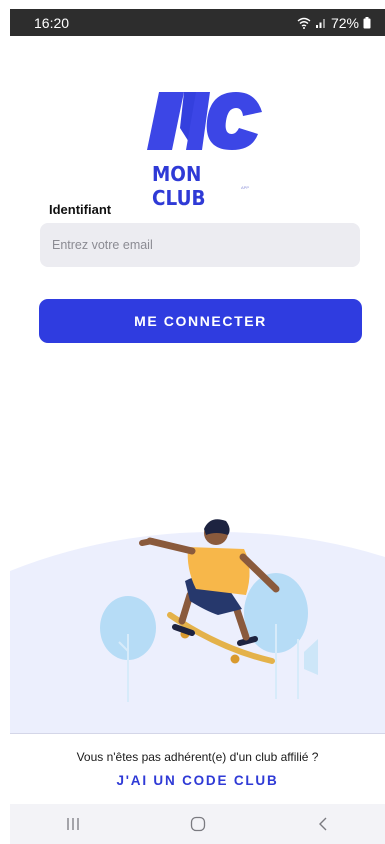 The height and width of the screenshot is (844, 385). I want to click on wifi-icon, so click(304, 23).